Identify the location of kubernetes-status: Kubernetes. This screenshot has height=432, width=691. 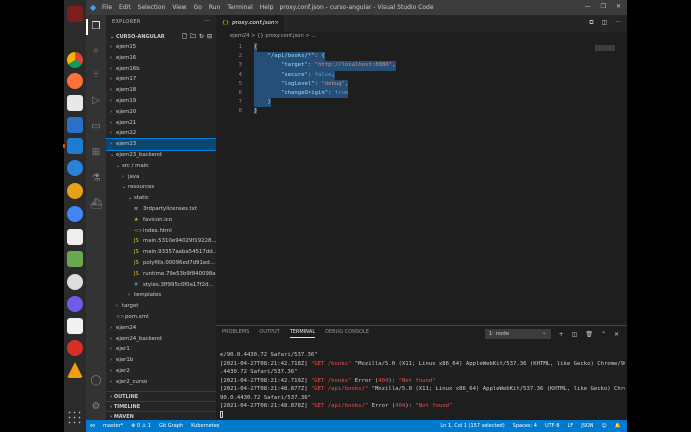
(205, 426).